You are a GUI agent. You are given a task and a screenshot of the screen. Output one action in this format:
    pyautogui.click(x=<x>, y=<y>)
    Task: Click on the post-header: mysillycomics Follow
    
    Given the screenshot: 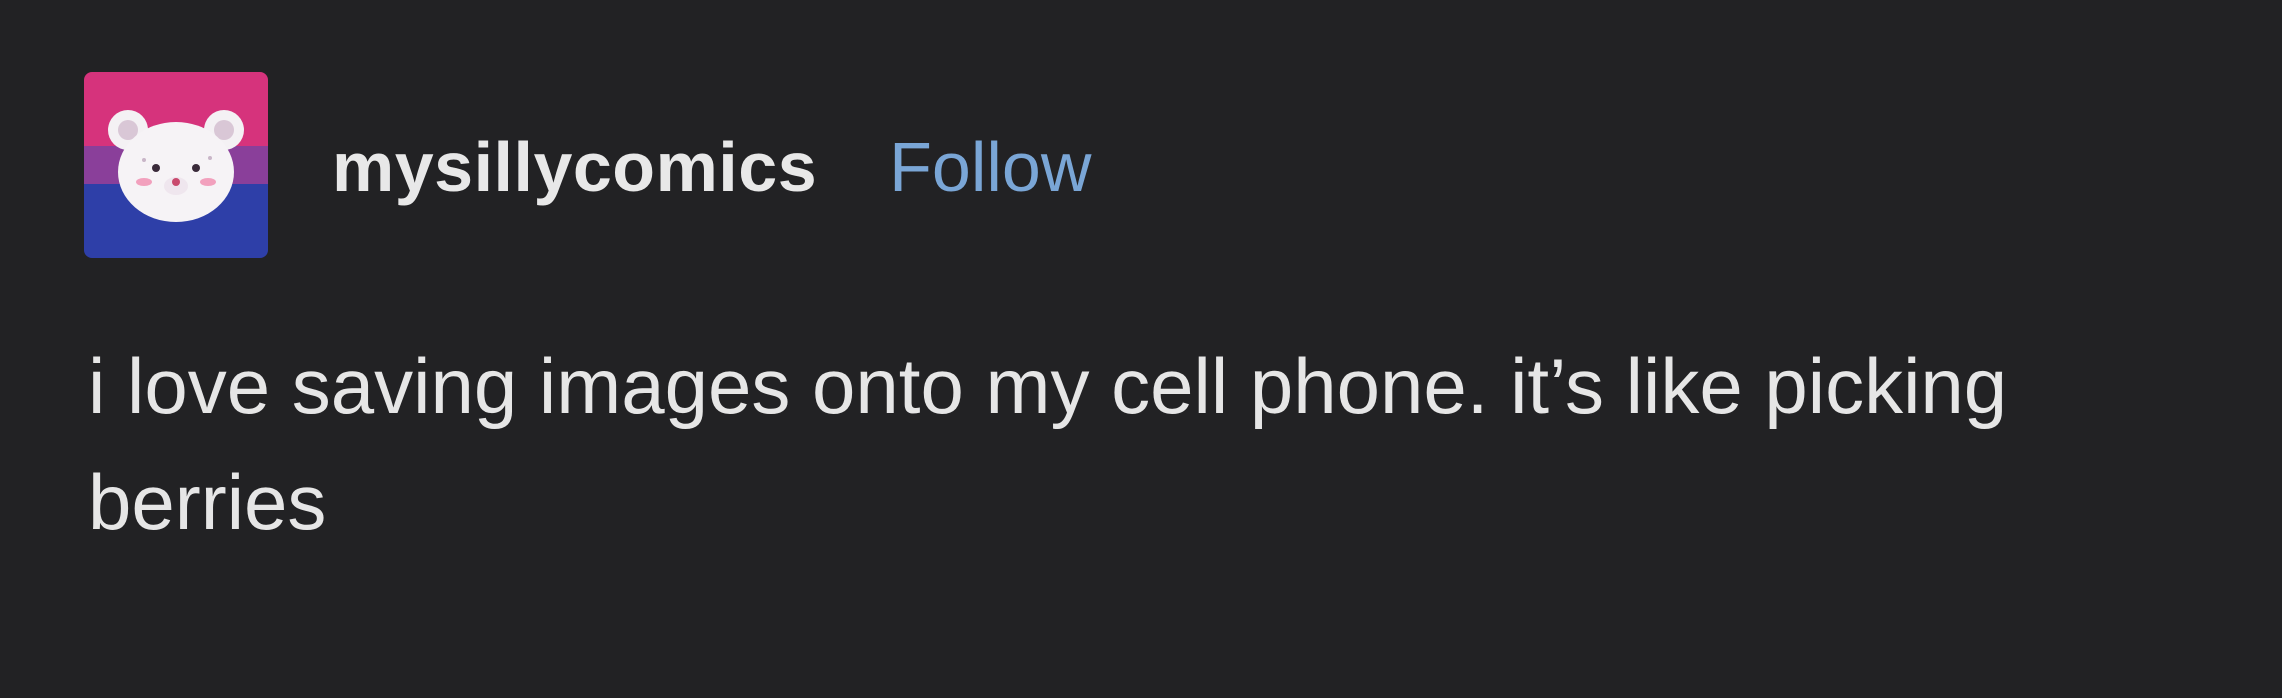 What is the action you would take?
    pyautogui.click(x=587, y=165)
    